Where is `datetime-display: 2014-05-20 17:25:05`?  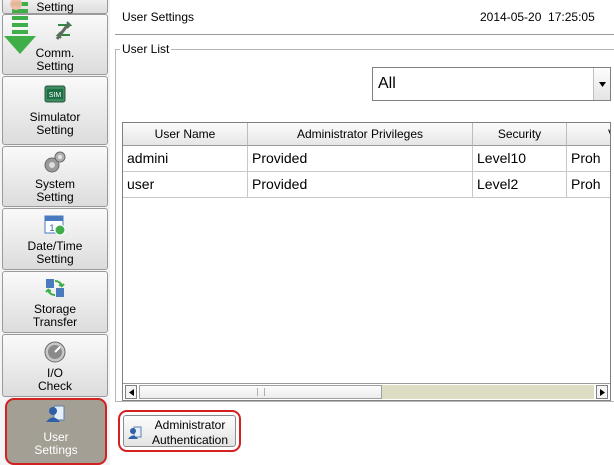 datetime-display: 2014-05-20 17:25:05 is located at coordinates (537, 17).